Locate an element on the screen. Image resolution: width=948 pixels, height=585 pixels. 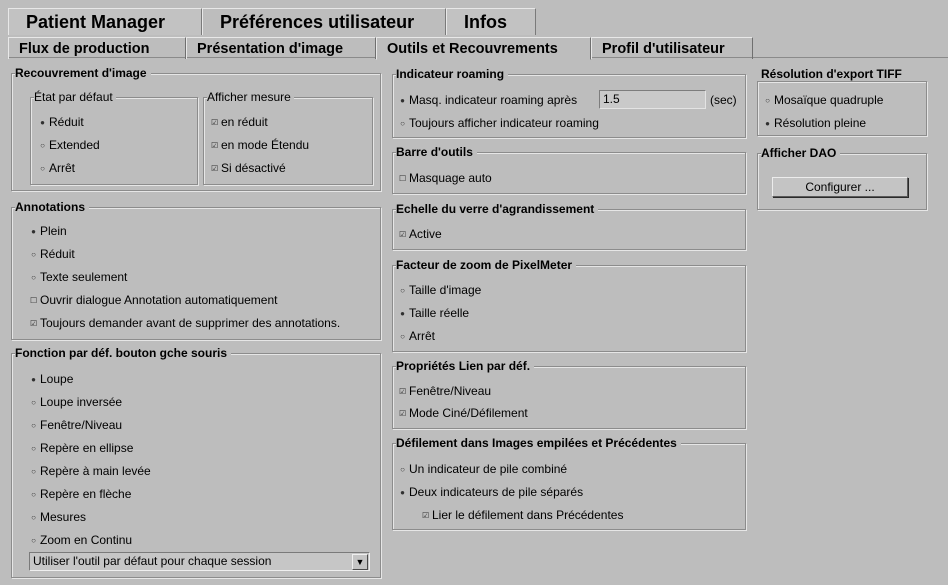
radio-resolution-pleine: ● Résolution pleine is located at coordinates (815, 123).